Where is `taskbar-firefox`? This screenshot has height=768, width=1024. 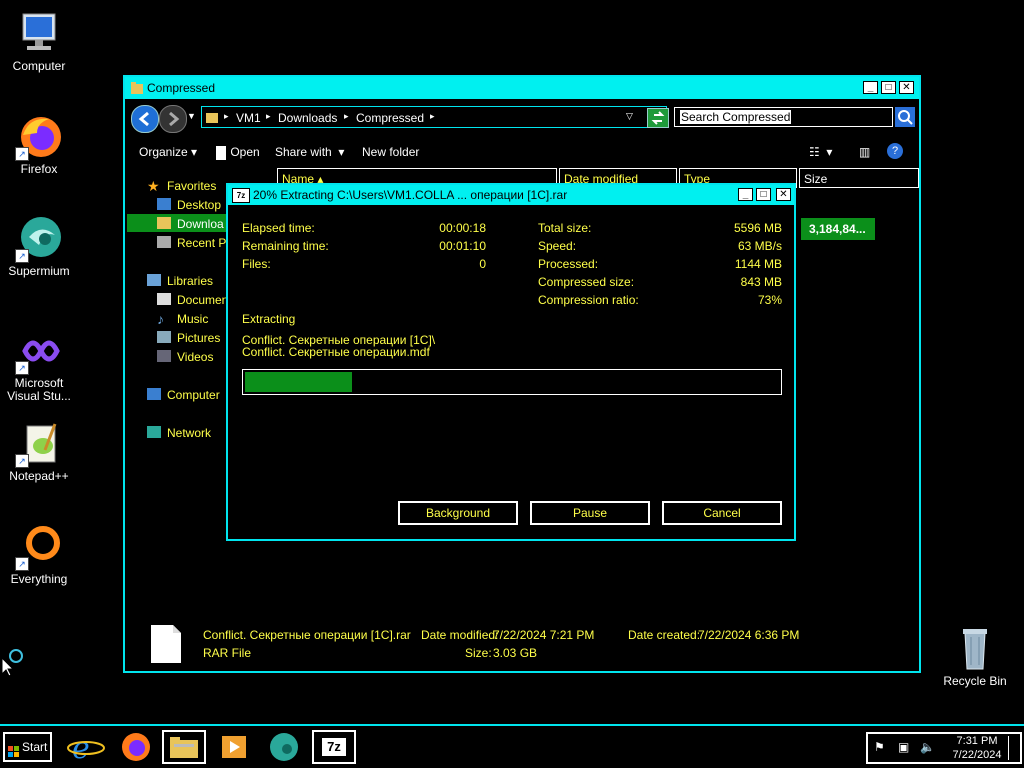 taskbar-firefox is located at coordinates (136, 747).